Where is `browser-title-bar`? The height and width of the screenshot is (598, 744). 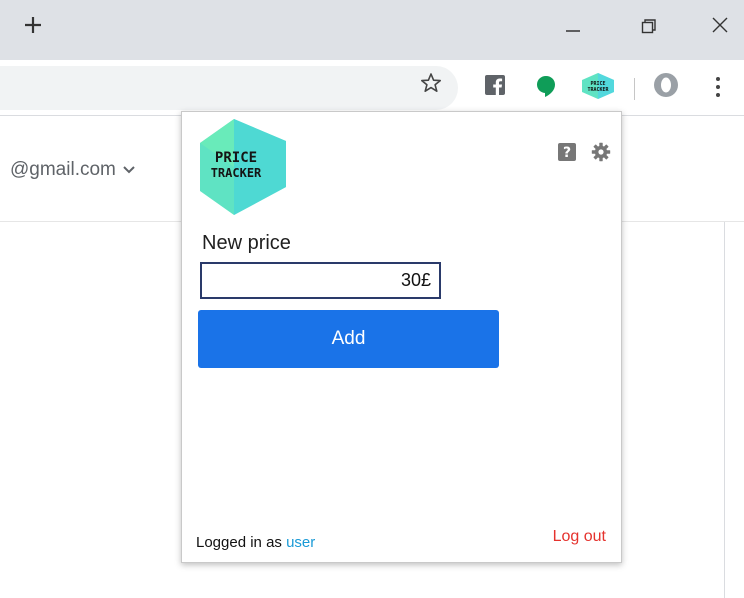
browser-title-bar is located at coordinates (372, 30).